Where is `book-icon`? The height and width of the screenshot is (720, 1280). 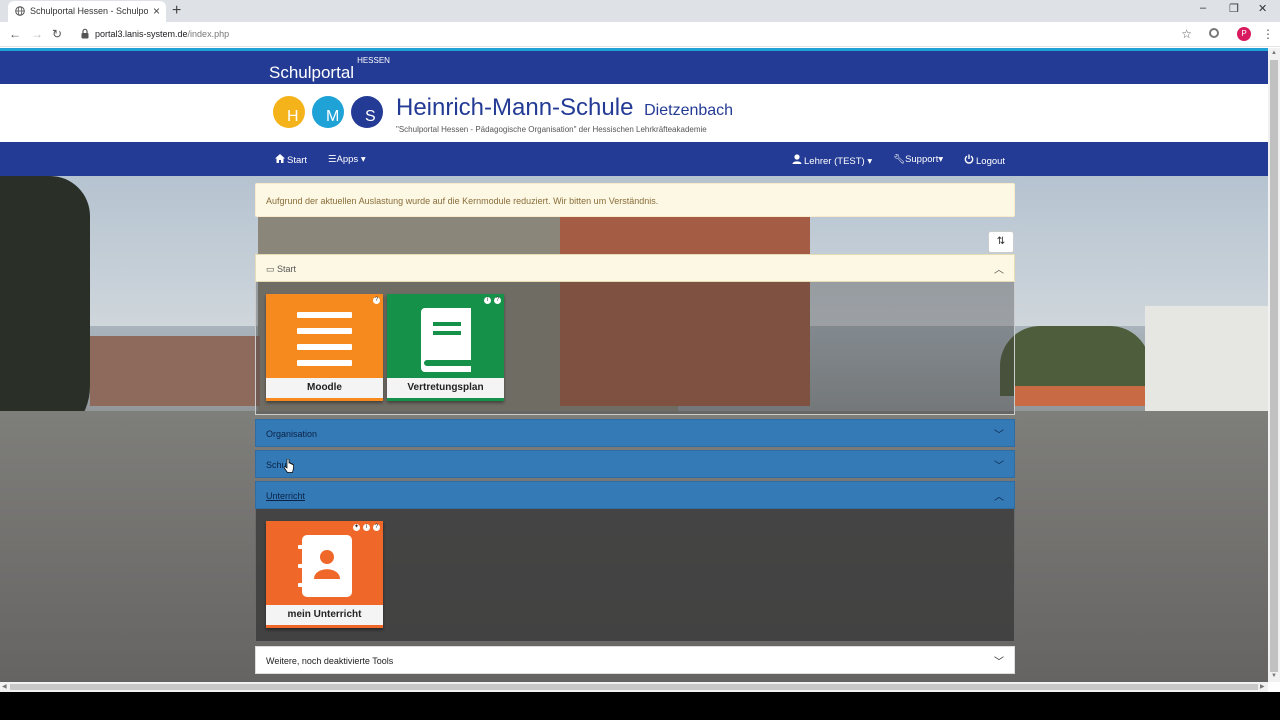 book-icon is located at coordinates (446, 340).